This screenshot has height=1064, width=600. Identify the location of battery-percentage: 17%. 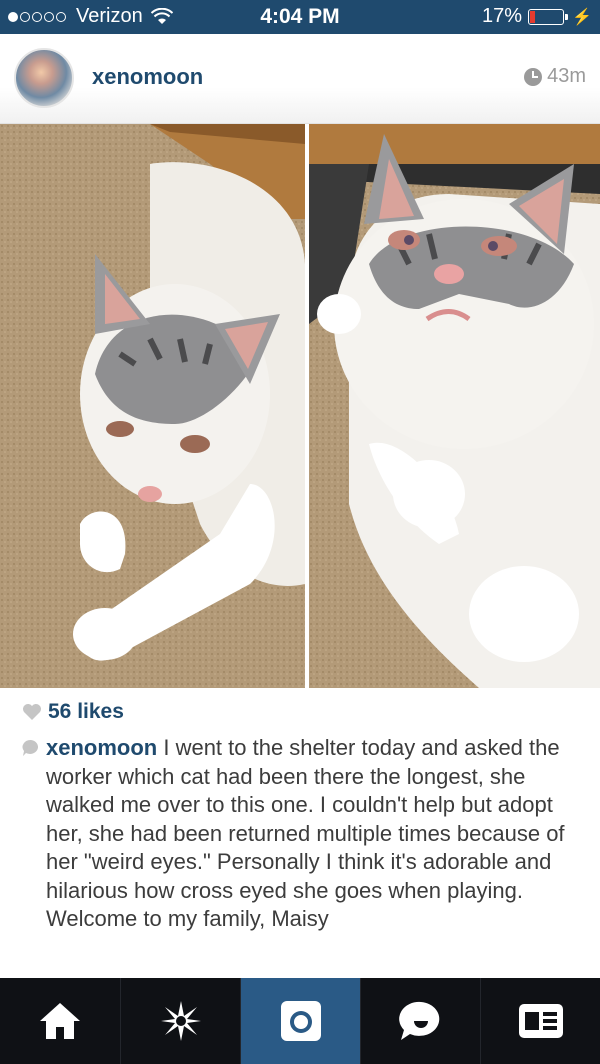
(502, 16).